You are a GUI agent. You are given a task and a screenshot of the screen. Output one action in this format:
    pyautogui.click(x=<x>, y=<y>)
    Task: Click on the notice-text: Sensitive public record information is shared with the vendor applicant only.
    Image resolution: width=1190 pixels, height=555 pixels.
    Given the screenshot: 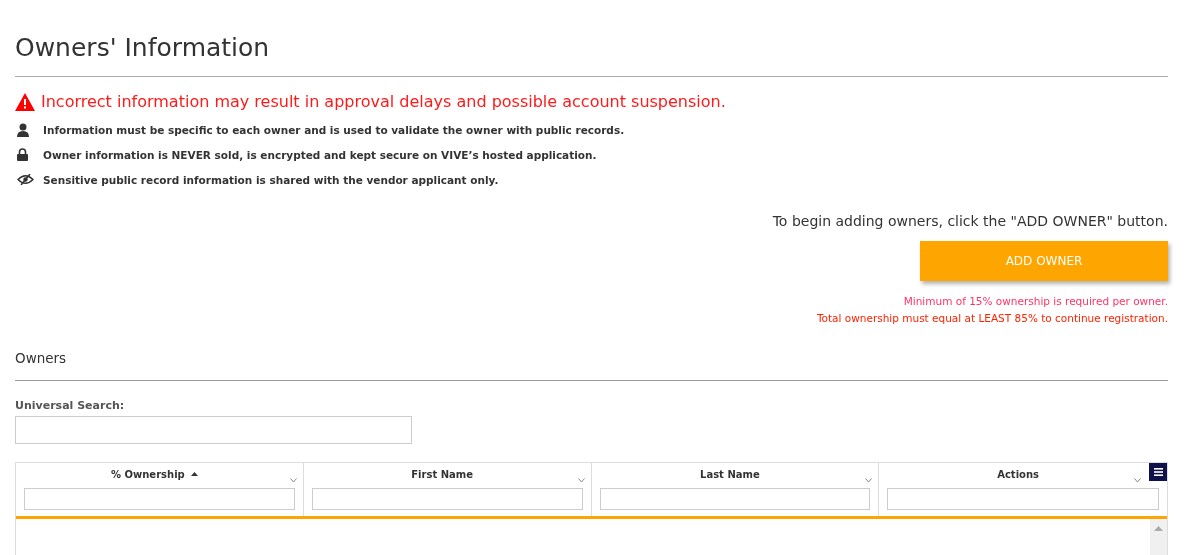 What is the action you would take?
    pyautogui.click(x=271, y=179)
    